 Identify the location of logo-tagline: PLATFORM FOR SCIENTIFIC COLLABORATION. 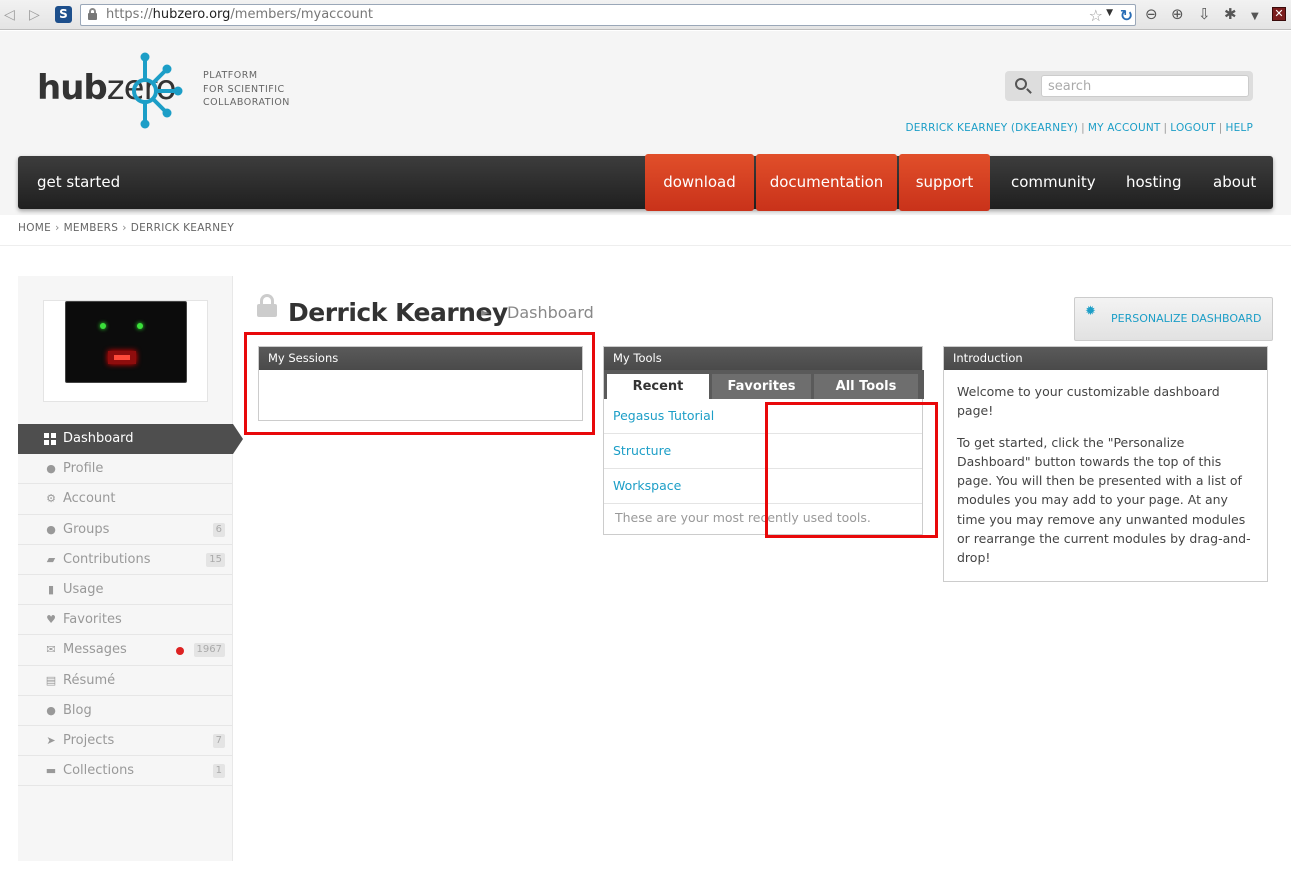
(246, 89).